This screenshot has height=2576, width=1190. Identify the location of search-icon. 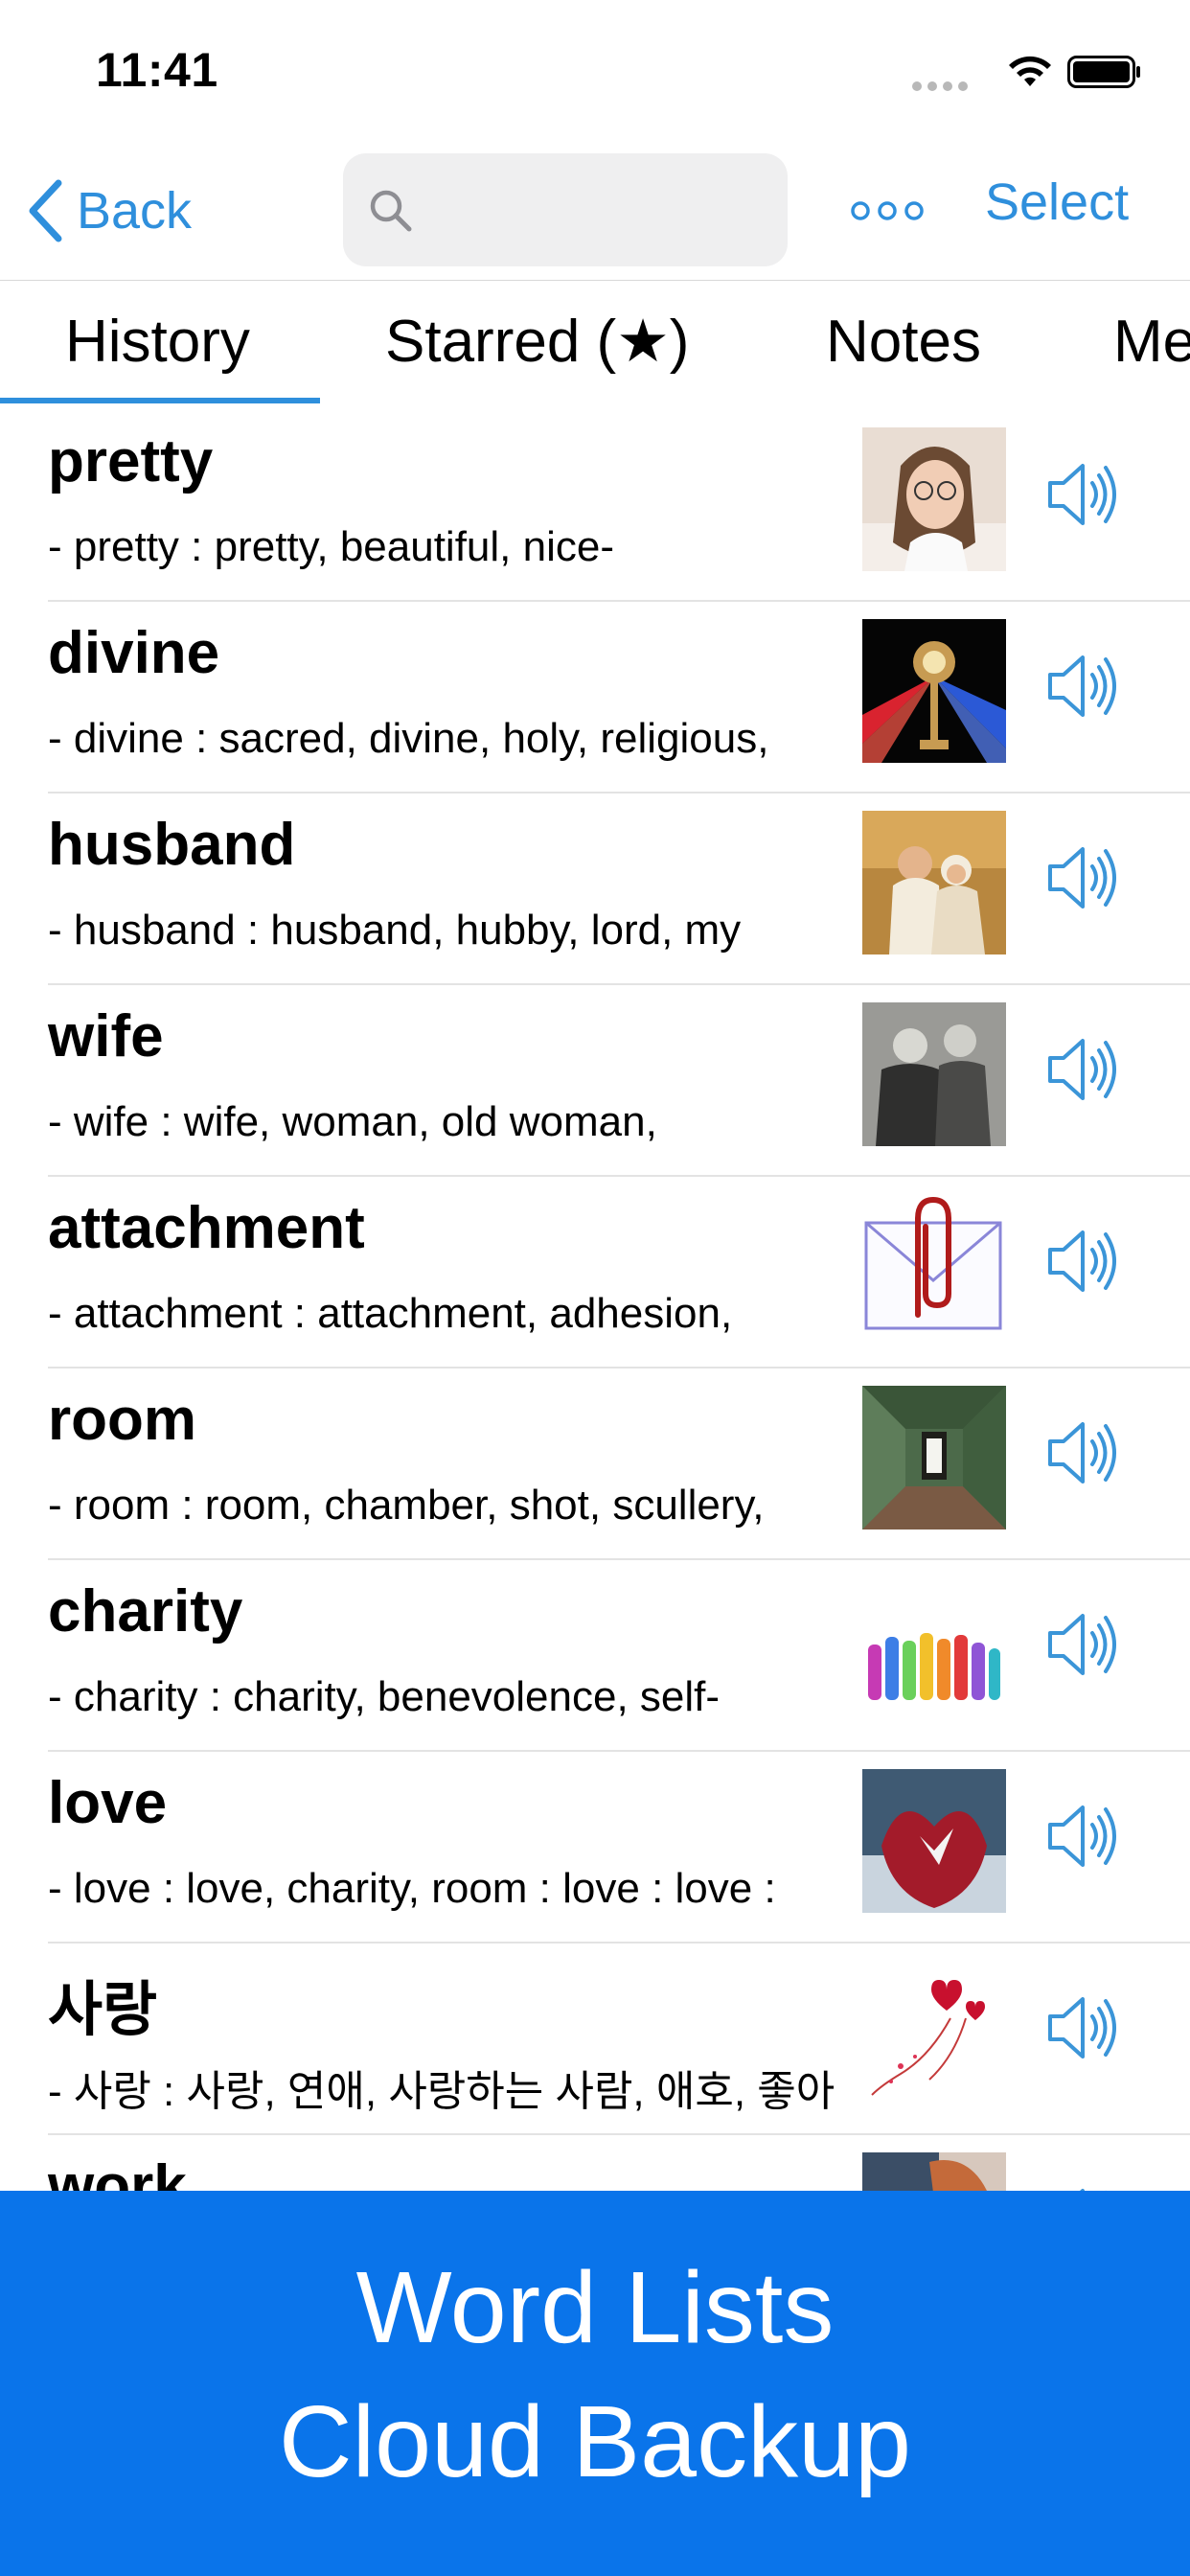
(391, 211).